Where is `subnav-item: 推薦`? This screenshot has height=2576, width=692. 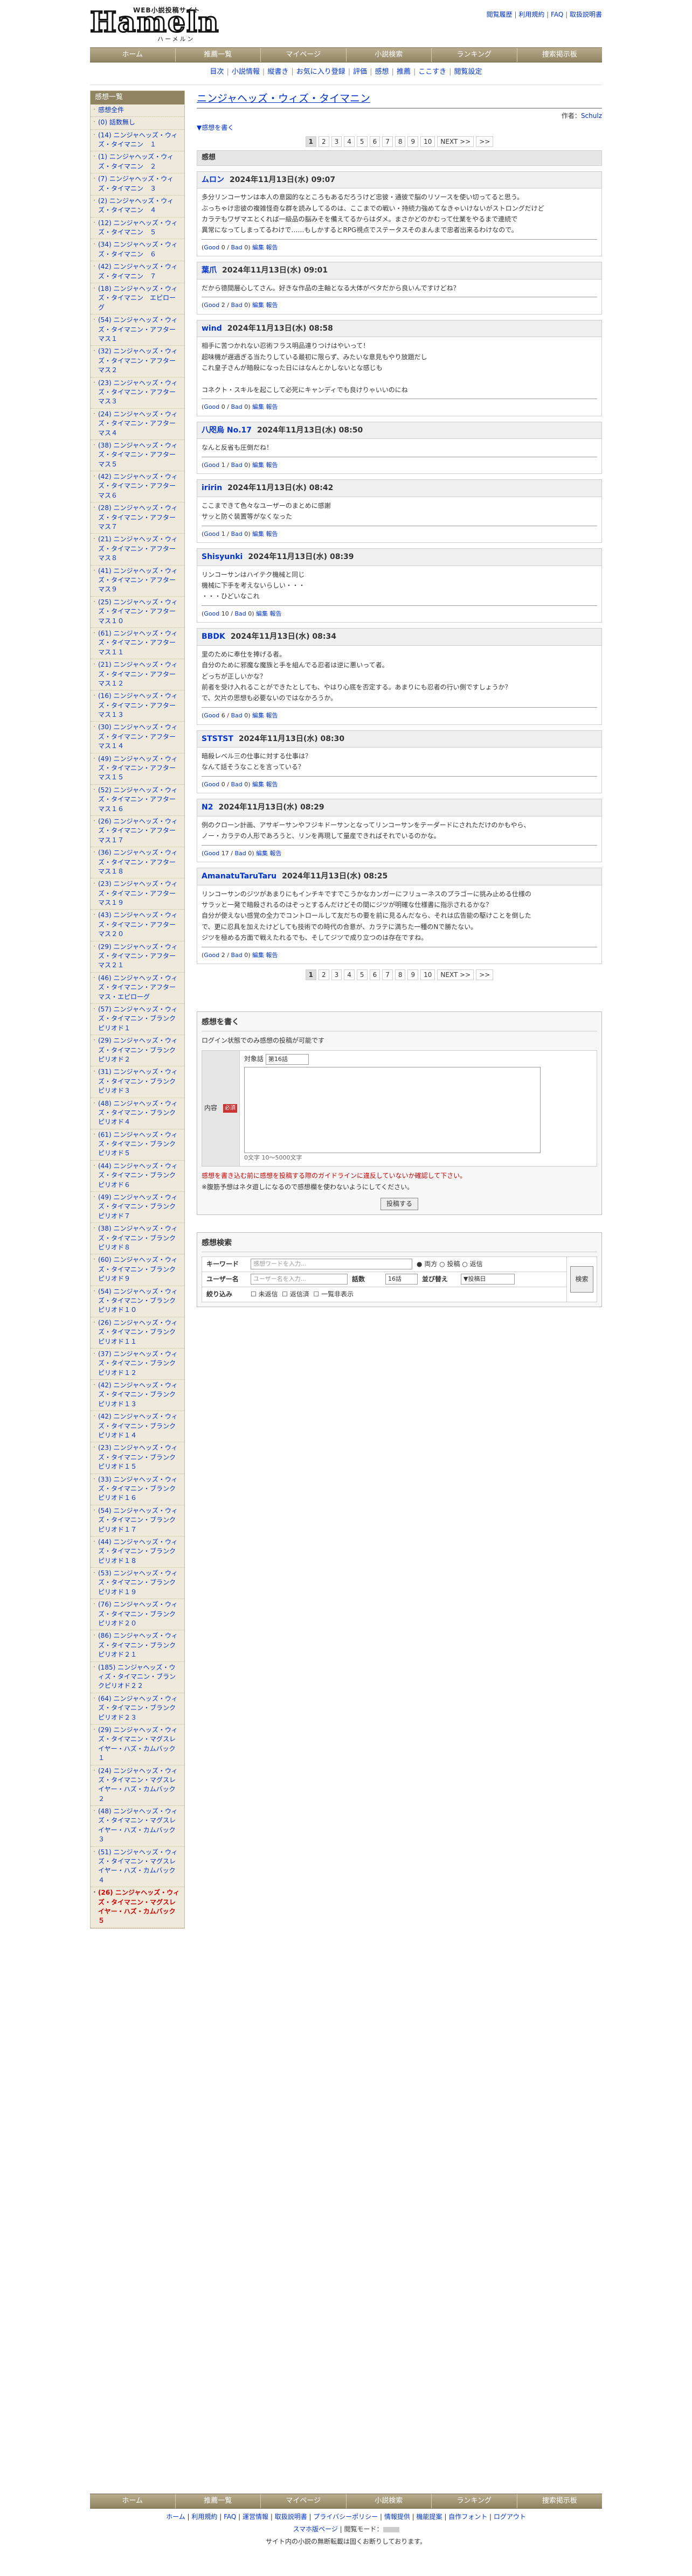
subnav-item: 推薦 is located at coordinates (404, 72).